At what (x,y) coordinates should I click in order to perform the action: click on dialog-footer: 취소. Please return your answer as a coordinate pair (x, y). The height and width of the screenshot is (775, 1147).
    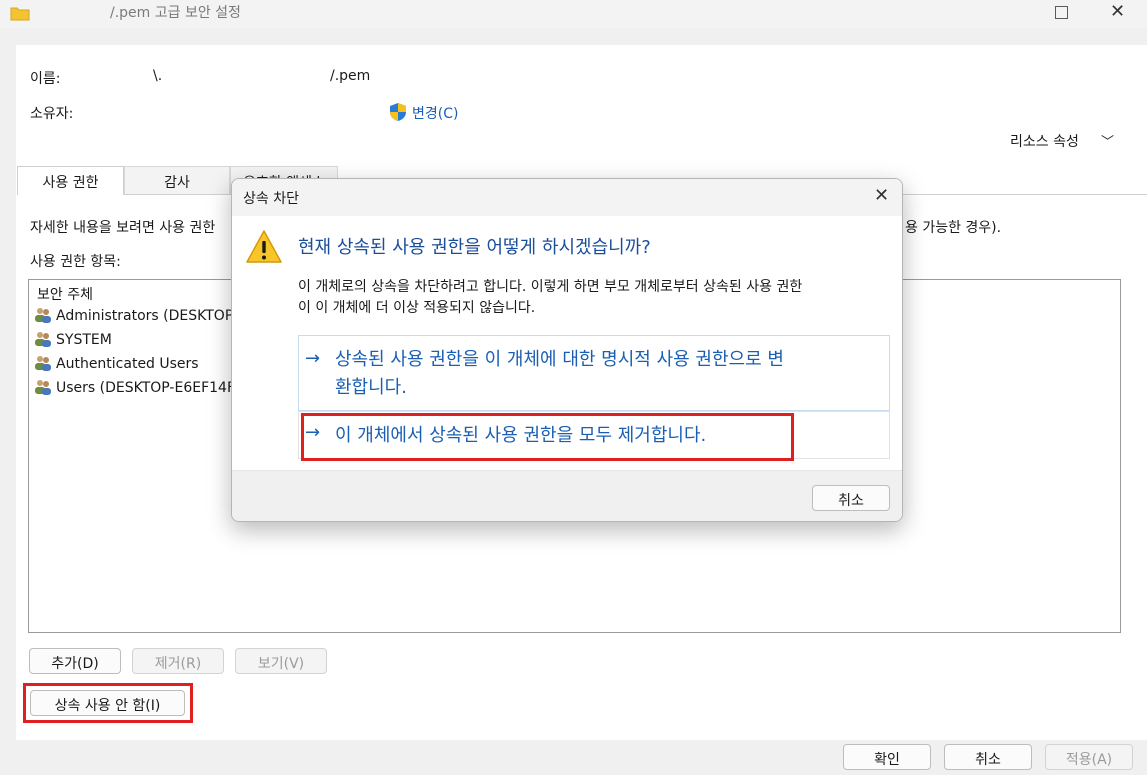
    Looking at the image, I should click on (567, 495).